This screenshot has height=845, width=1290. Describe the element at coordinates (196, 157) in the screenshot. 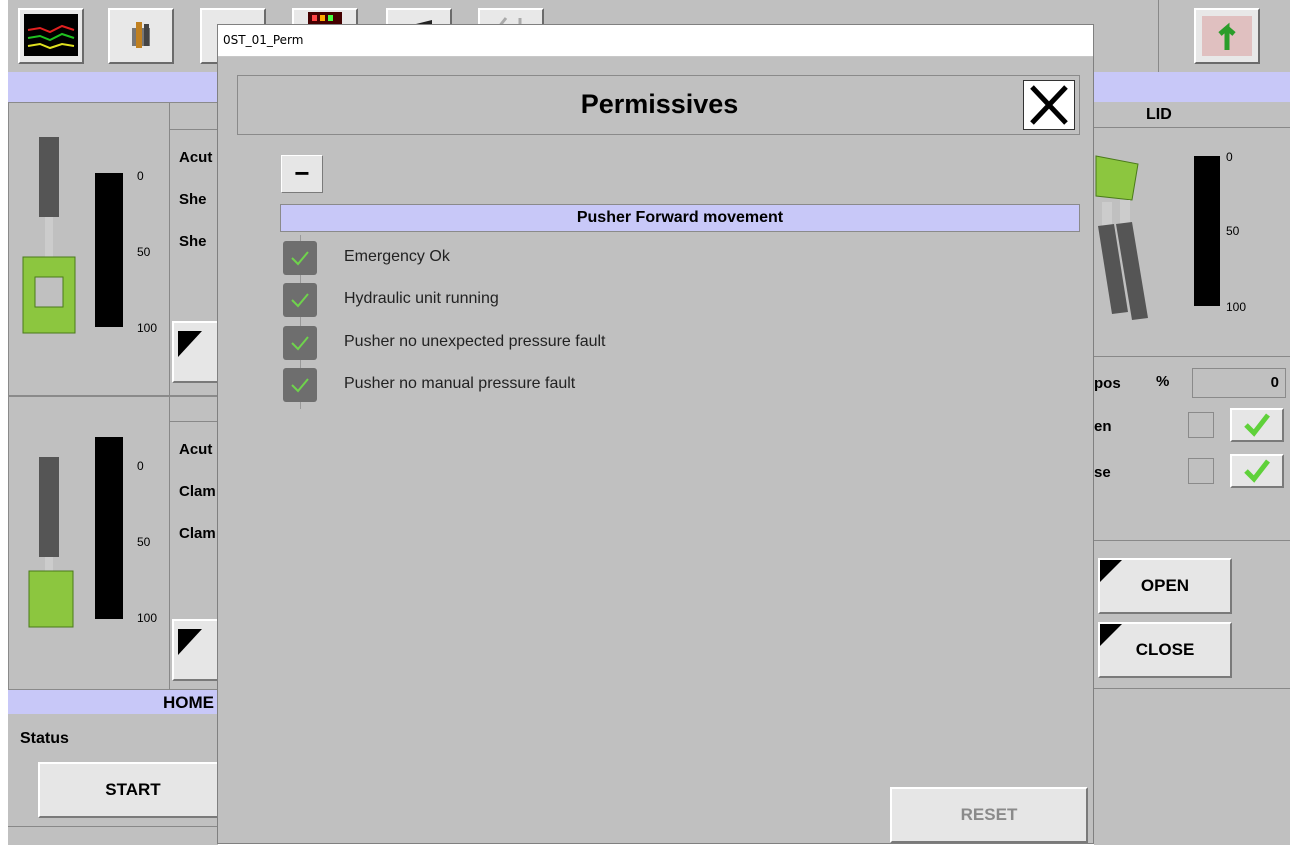

I see `label-acut: Acut` at that location.